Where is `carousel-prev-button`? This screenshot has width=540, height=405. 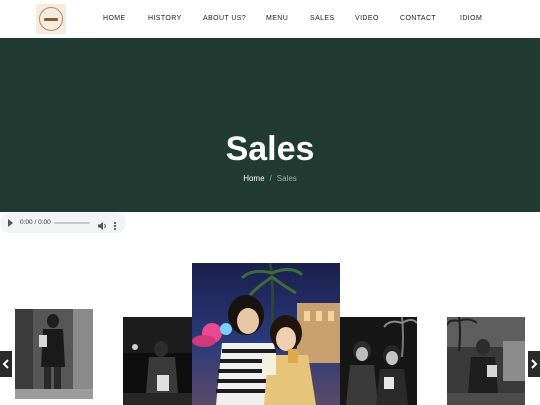
carousel-prev-button is located at coordinates (6, 364).